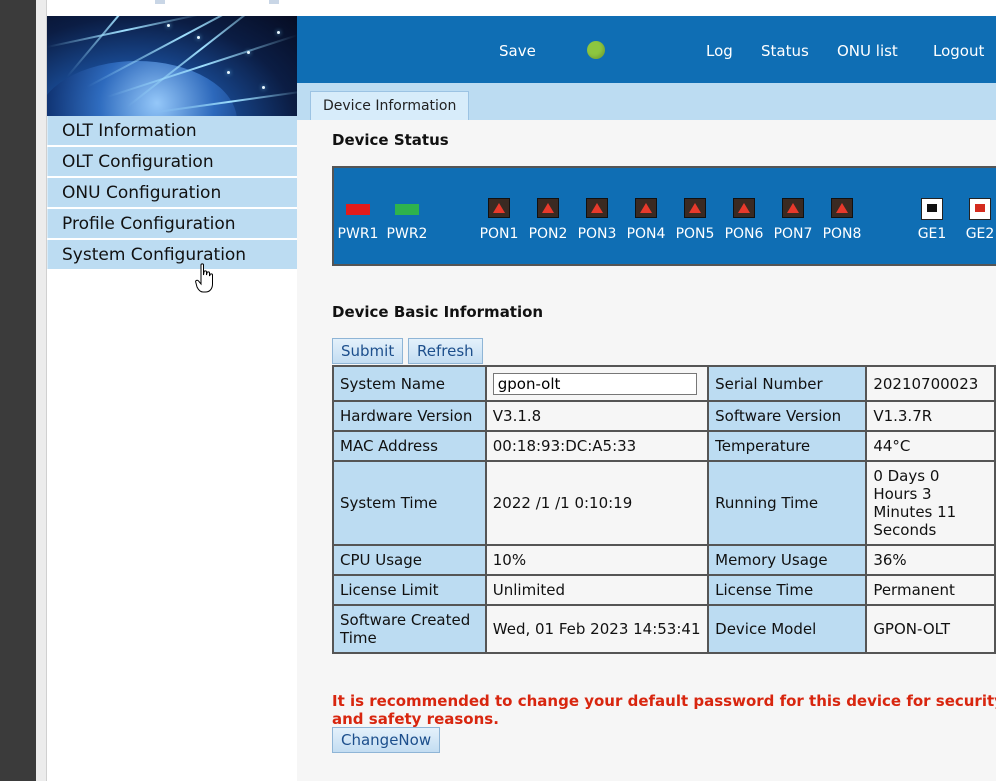  Describe the element at coordinates (646, 234) in the screenshot. I see `port-label: PON4` at that location.